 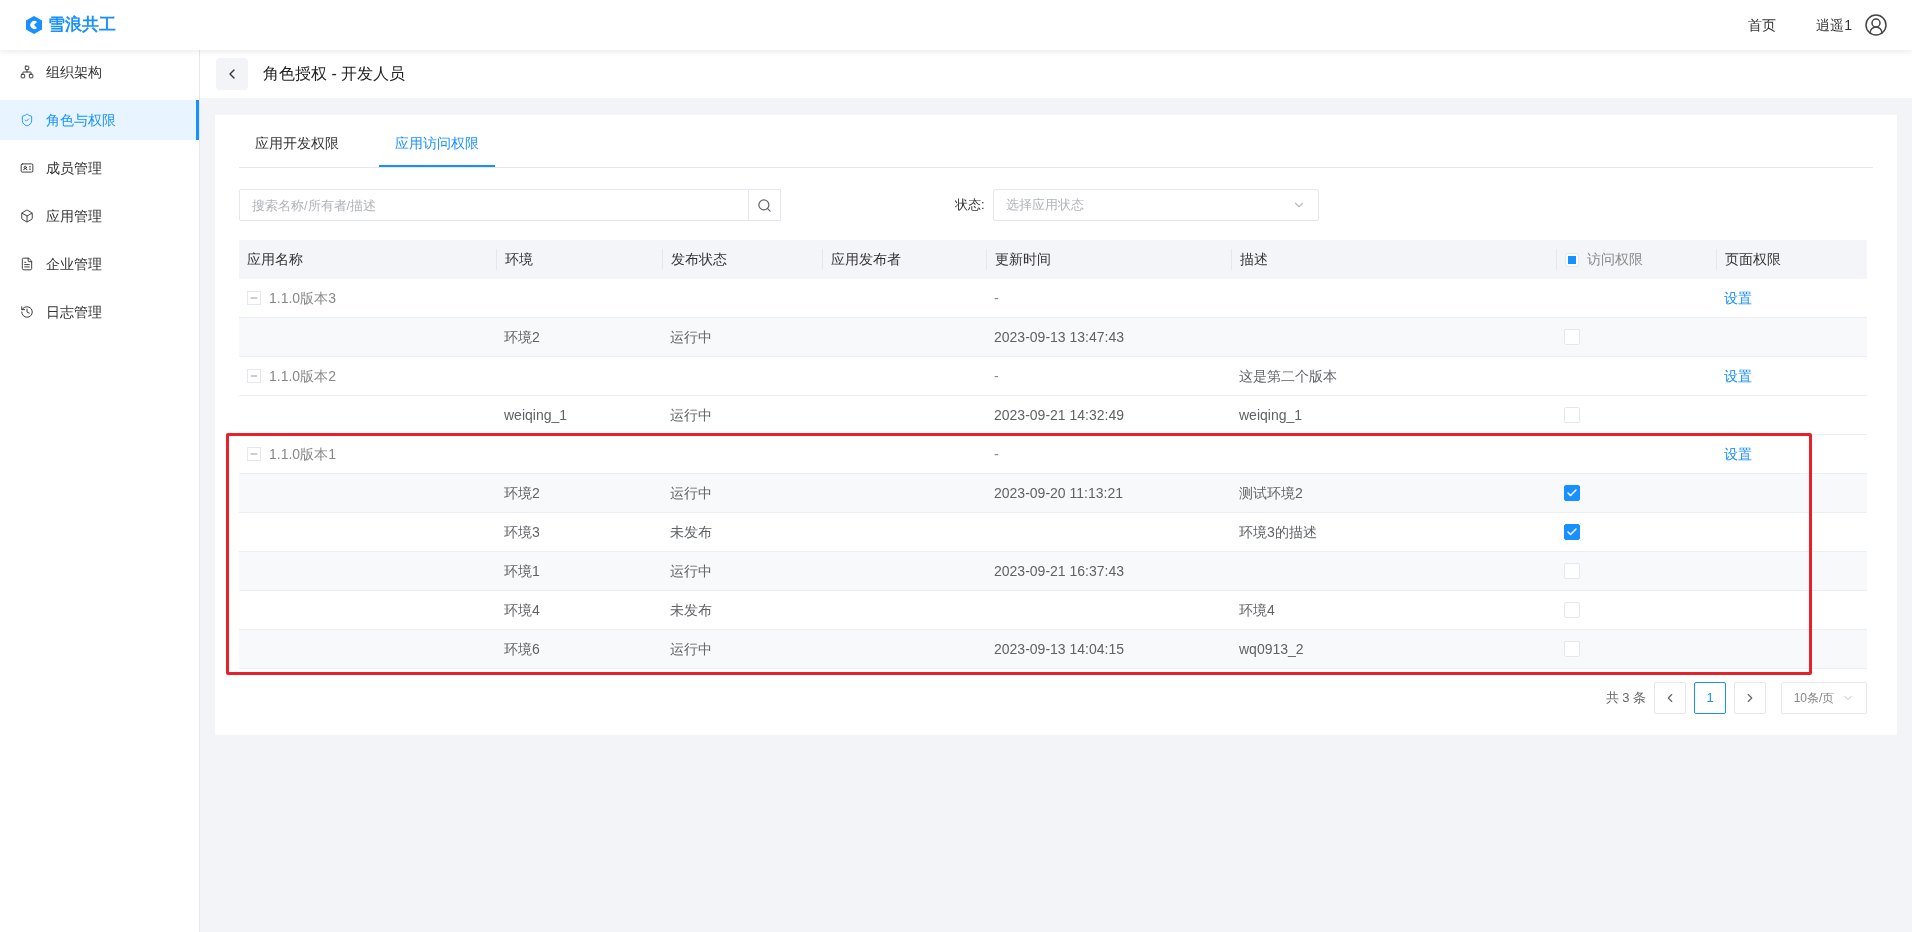 What do you see at coordinates (1278, 532) in the screenshot?
I see `table-cell-text: 环境3的描述` at bounding box center [1278, 532].